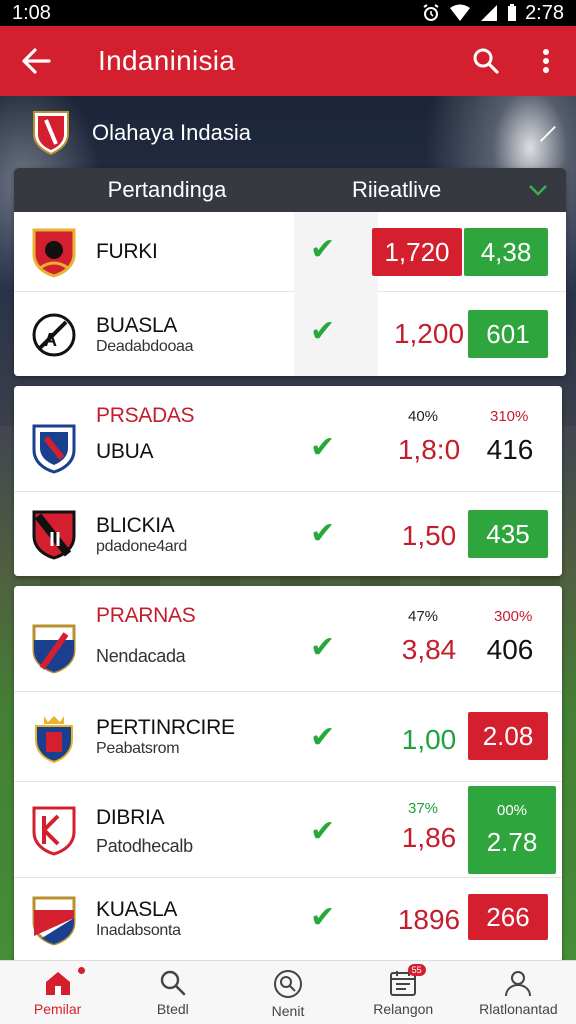  Describe the element at coordinates (137, 325) in the screenshot. I see `team-name: BUASLA` at that location.